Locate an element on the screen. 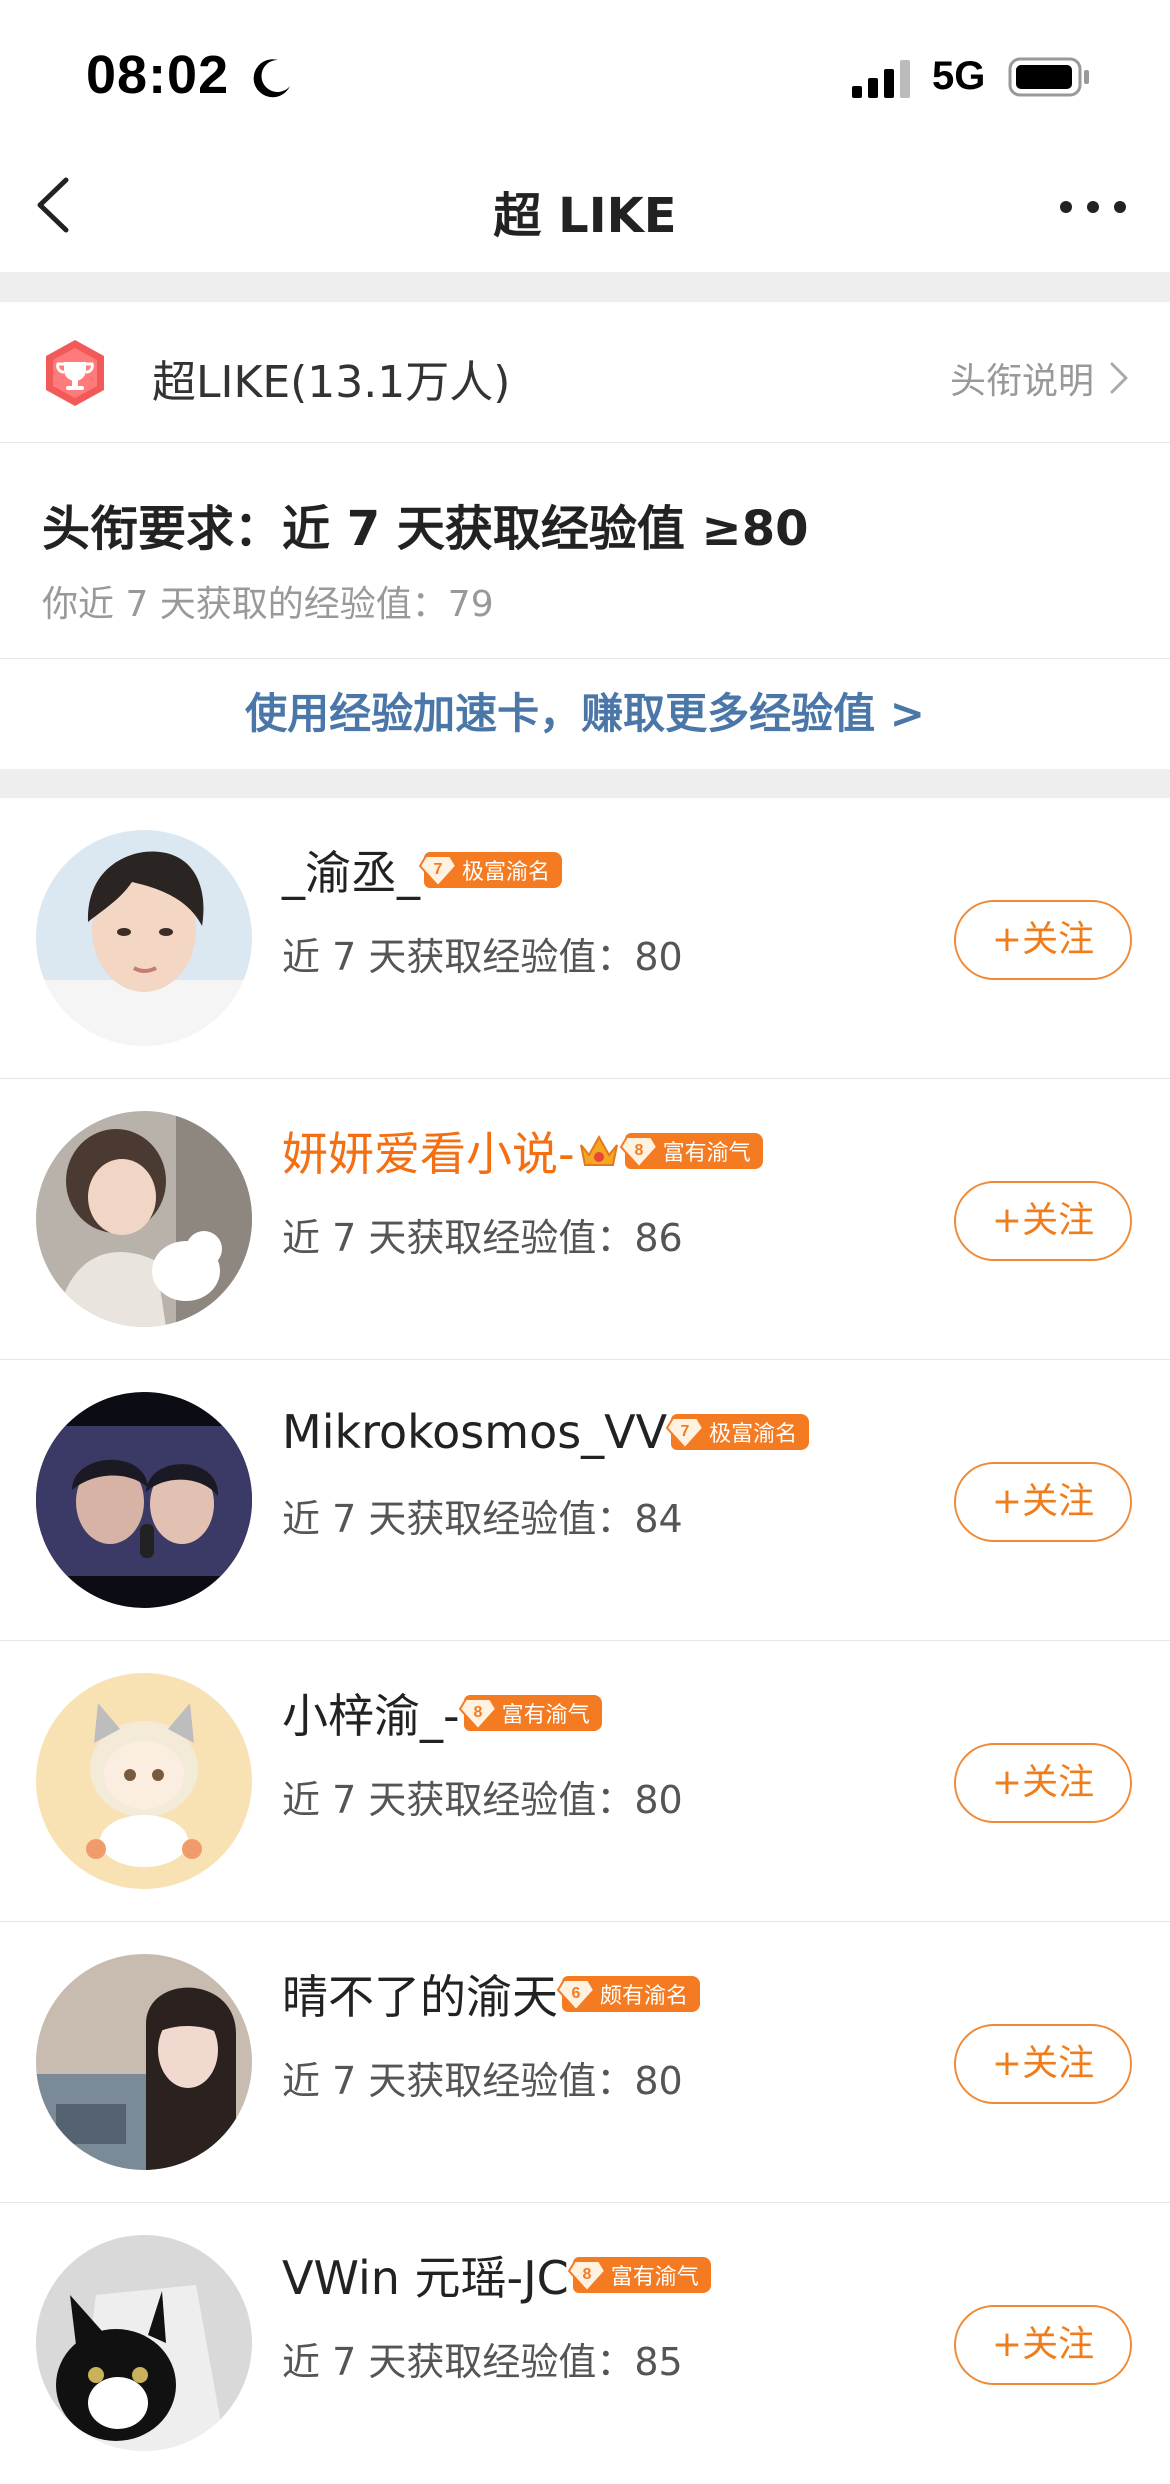 This screenshot has height=2484, width=1170. user-name-line: Mikrokosmos_VV 7 极富渝名 is located at coordinates (546, 1432).